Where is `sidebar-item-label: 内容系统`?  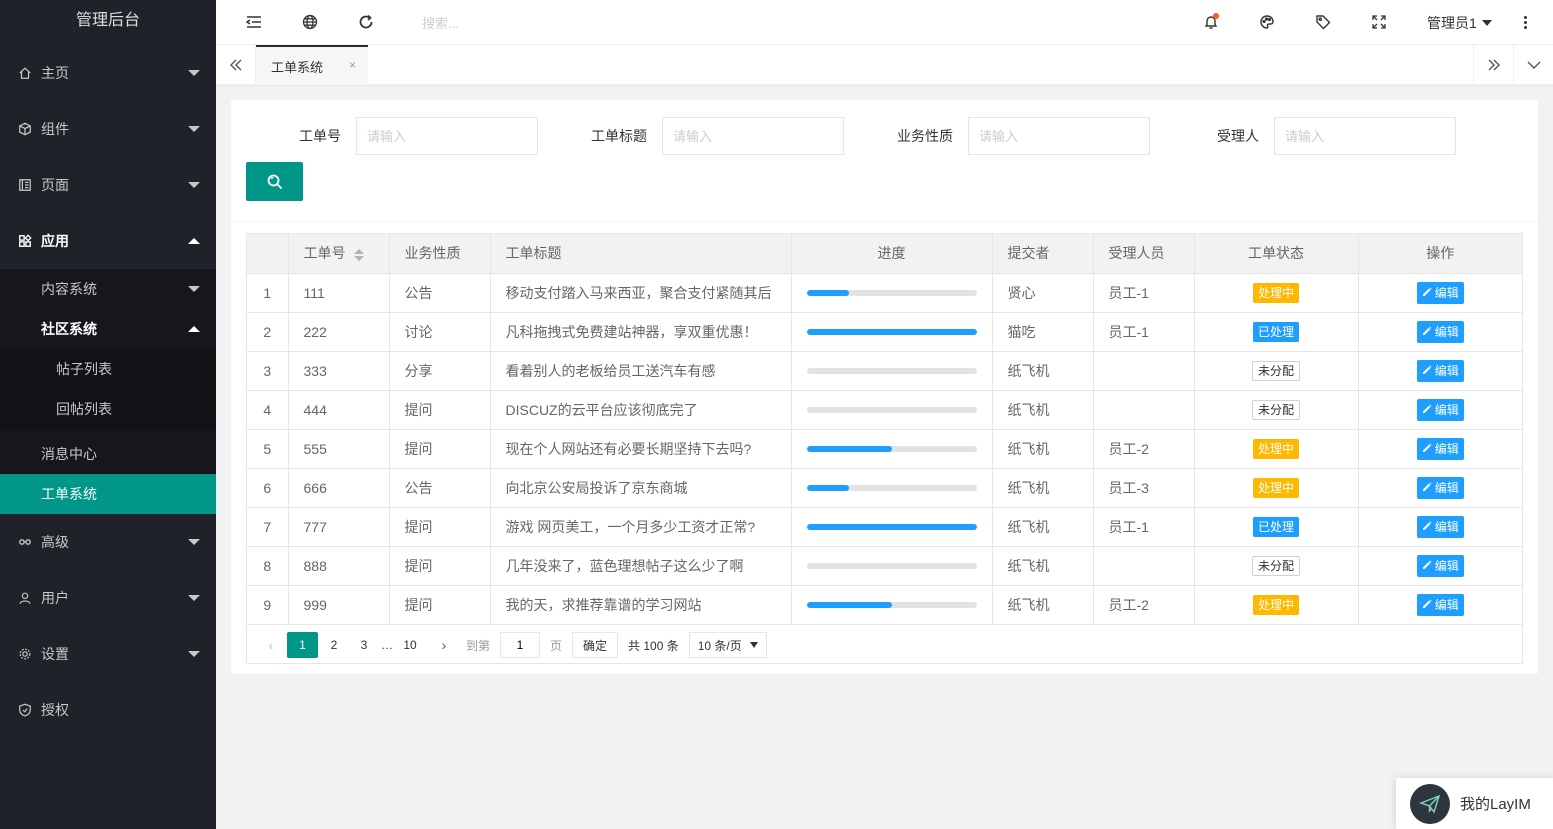
sidebar-item-label: 内容系统 is located at coordinates (69, 289).